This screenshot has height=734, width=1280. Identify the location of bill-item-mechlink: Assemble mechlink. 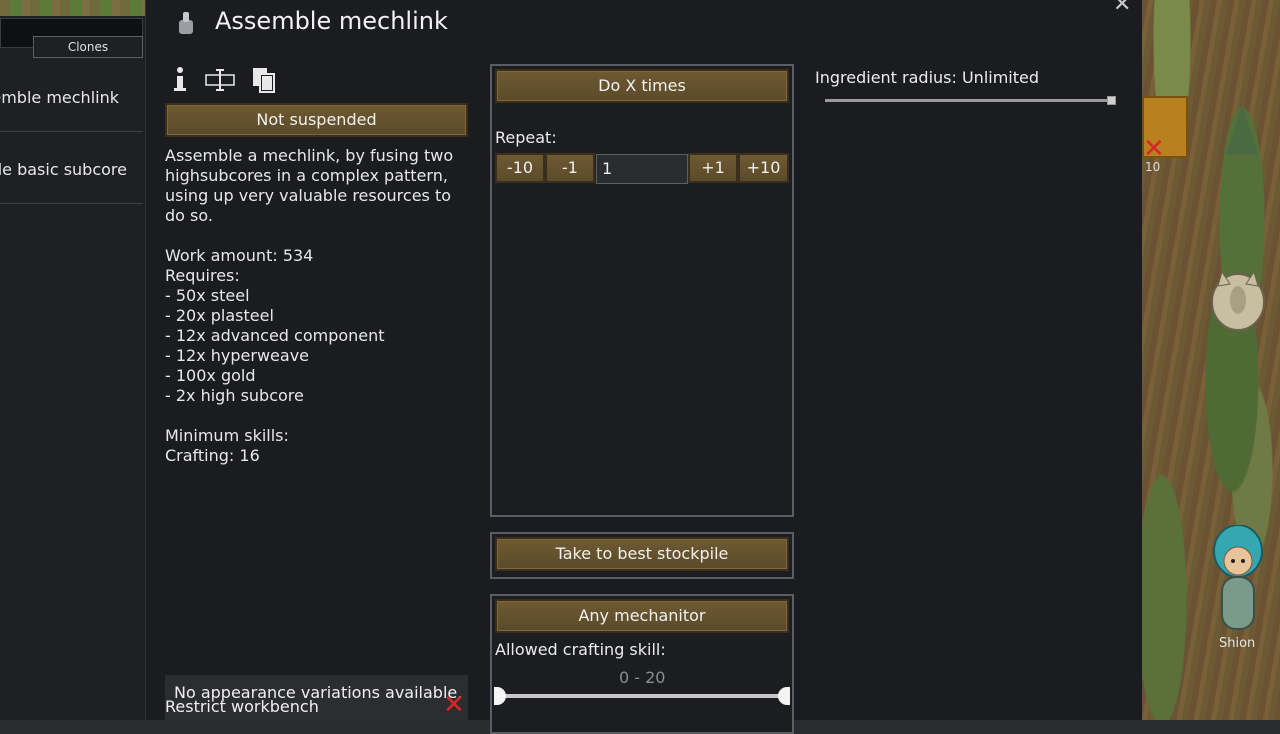
(71, 96).